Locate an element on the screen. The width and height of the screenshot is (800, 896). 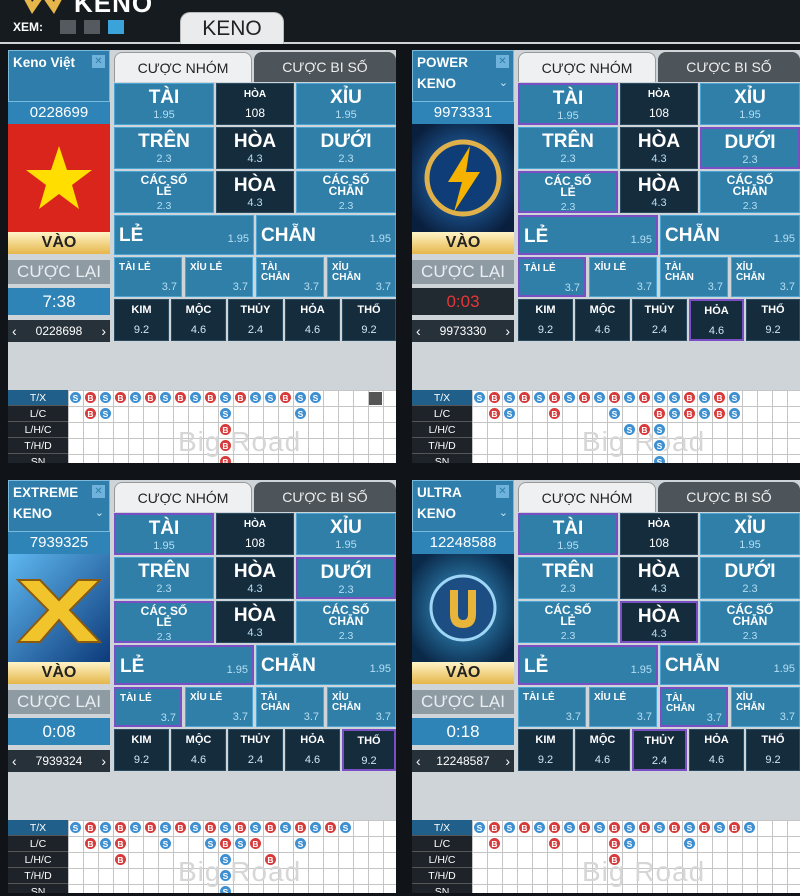
game-selector: ULTRA KENO ✕ ⌄ is located at coordinates (463, 506).